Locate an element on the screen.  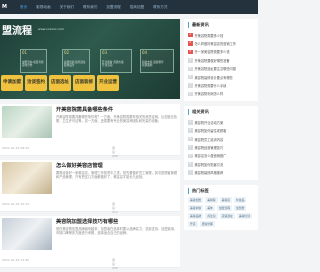
step-number: 02 is located at coordinates (67, 52).